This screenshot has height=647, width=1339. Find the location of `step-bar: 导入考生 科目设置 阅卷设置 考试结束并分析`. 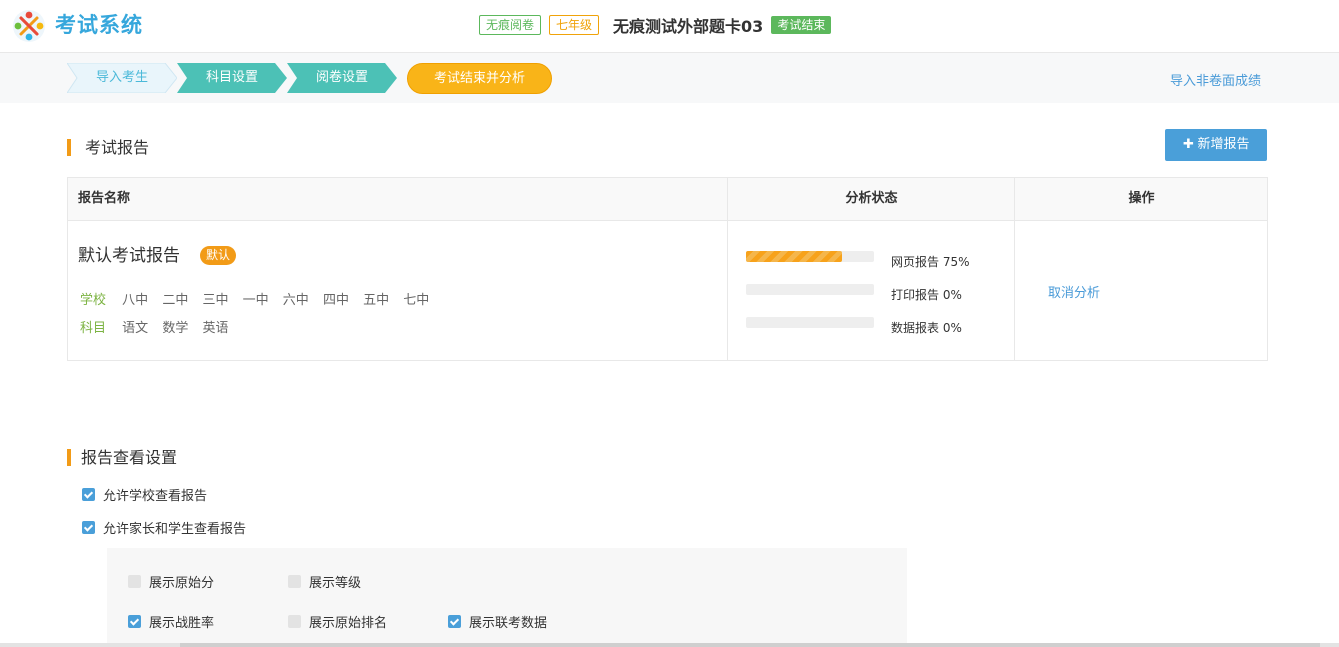

step-bar: 导入考生 科目设置 阅卷设置 考试结束并分析 is located at coordinates (669, 78).